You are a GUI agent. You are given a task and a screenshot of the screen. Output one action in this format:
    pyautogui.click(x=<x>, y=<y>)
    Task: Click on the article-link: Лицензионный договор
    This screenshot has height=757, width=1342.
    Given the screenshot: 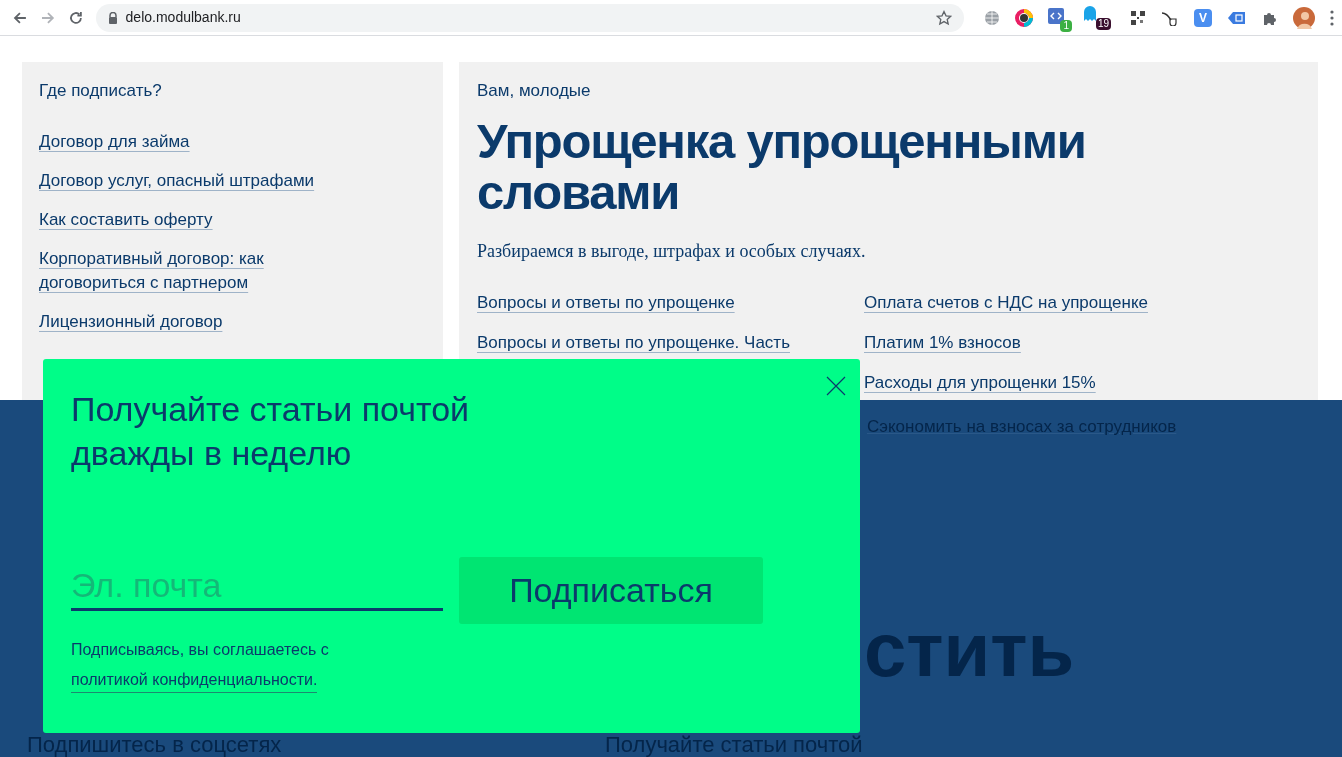 What is the action you would take?
    pyautogui.click(x=131, y=321)
    